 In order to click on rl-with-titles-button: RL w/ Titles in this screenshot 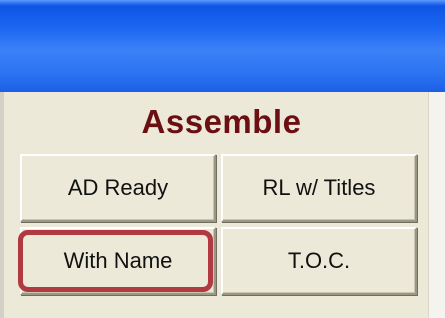, I will do `click(319, 188)`.